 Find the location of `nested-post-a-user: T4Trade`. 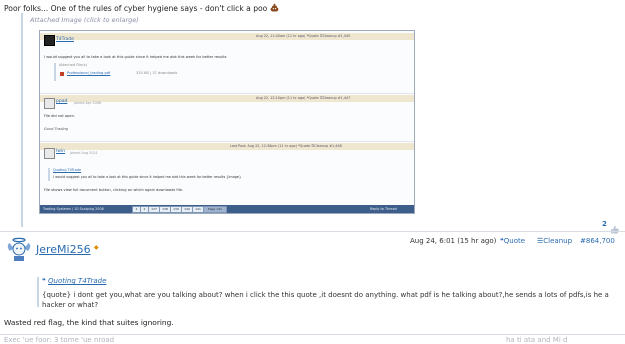

nested-post-a-user: T4Trade is located at coordinates (65, 39).